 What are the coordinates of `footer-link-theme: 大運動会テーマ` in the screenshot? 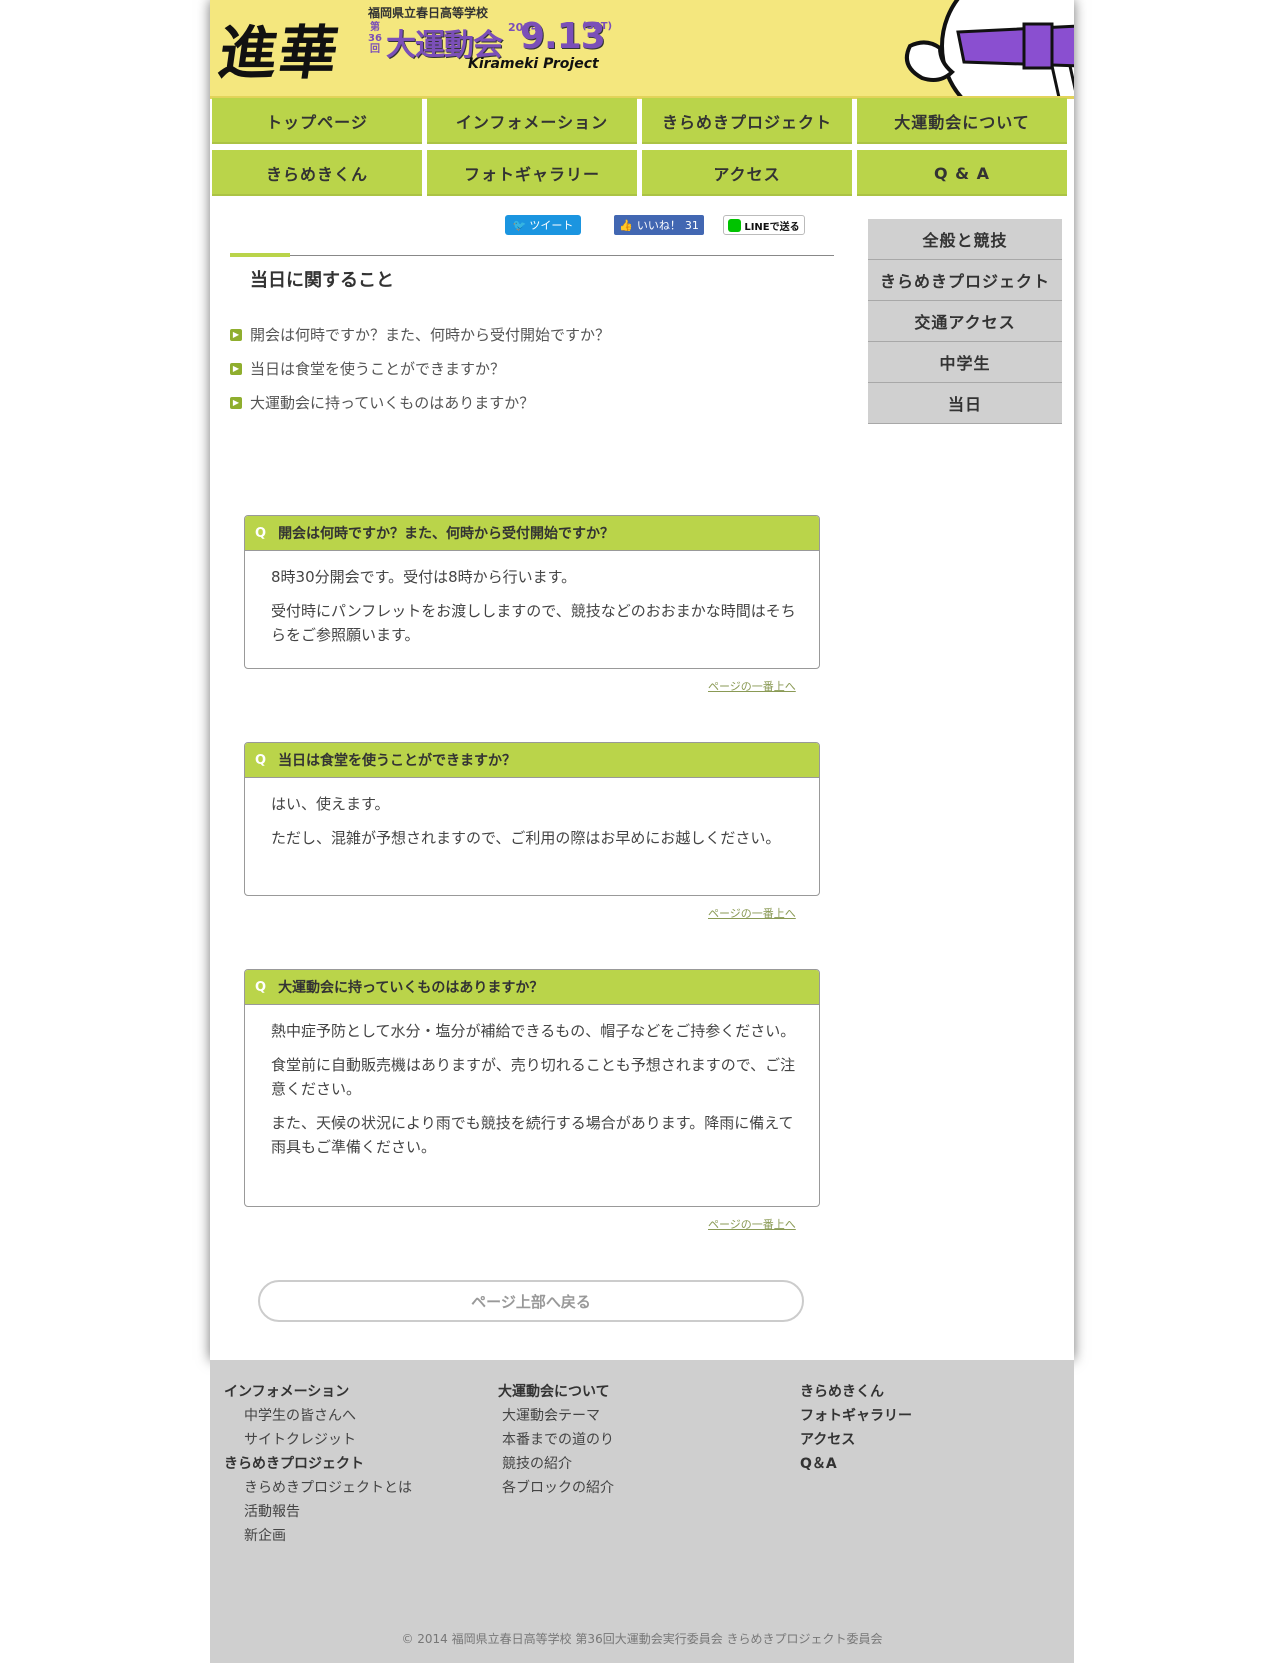 It's located at (556, 1416).